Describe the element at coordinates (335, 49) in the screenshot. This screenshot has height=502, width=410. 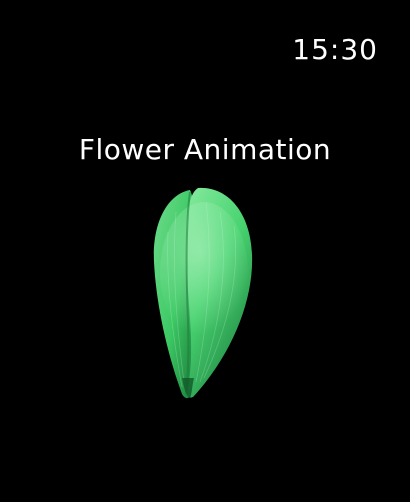
I see `status-time: 15:30` at that location.